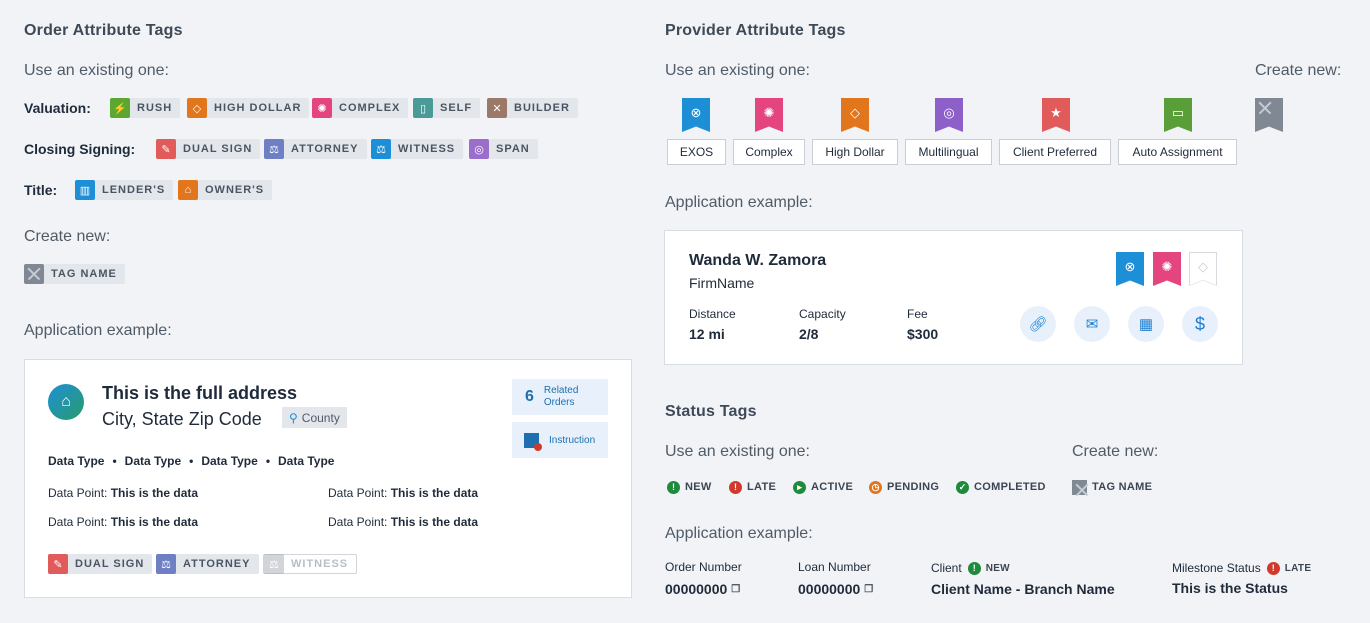 The height and width of the screenshot is (623, 1370). What do you see at coordinates (836, 589) in the screenshot?
I see `loan-number-value: 00000000 ❐` at bounding box center [836, 589].